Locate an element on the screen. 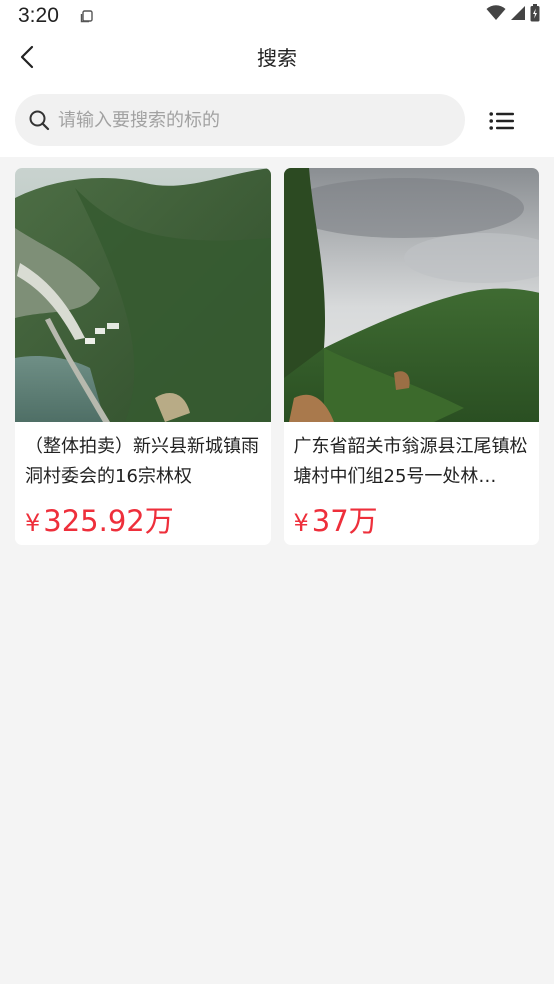  listing-price: ¥ 37万 is located at coordinates (417, 519).